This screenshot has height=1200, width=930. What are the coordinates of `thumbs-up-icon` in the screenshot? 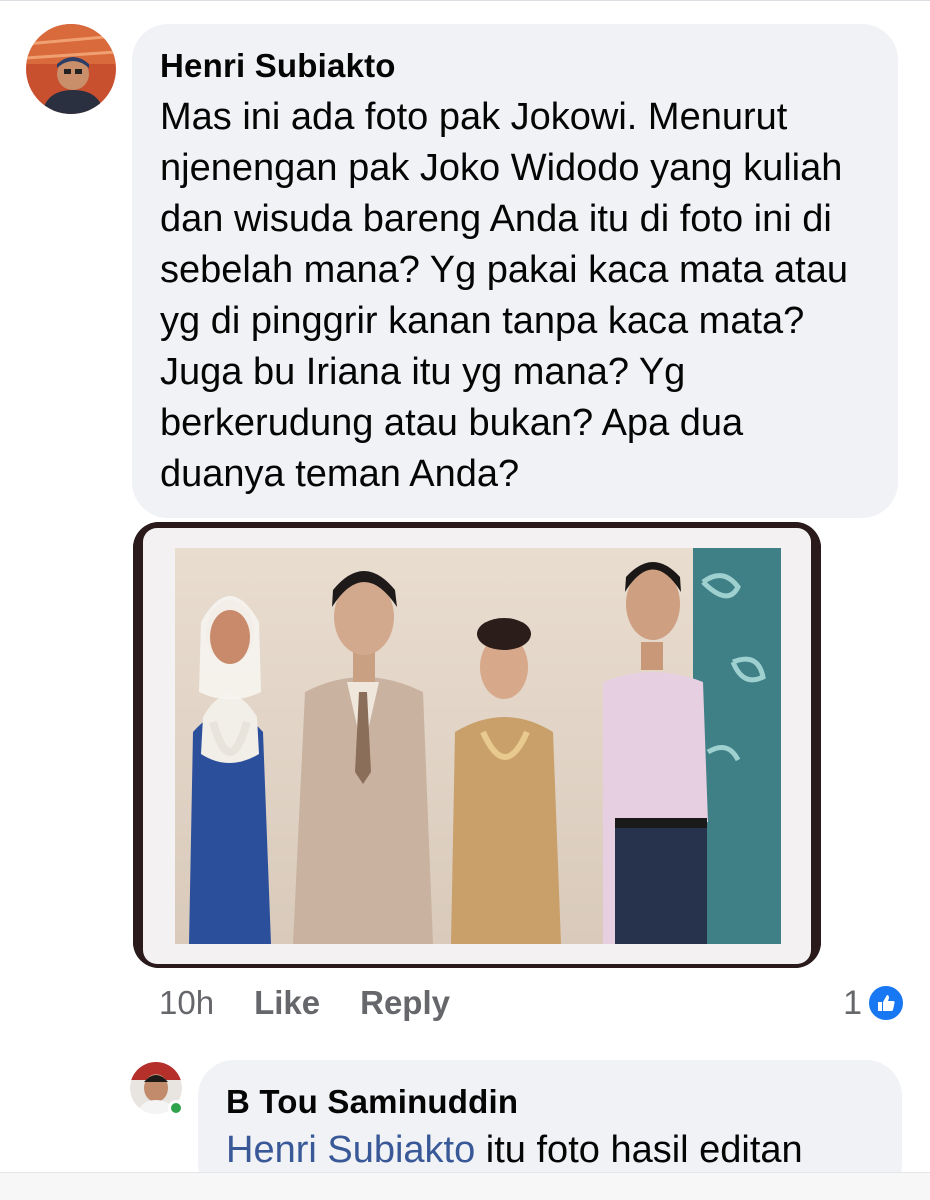 It's located at (886, 1003).